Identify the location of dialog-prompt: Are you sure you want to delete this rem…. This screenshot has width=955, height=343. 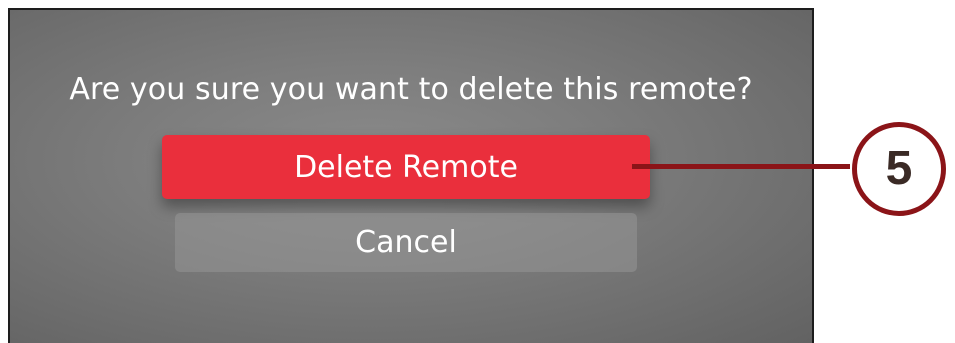
(411, 89).